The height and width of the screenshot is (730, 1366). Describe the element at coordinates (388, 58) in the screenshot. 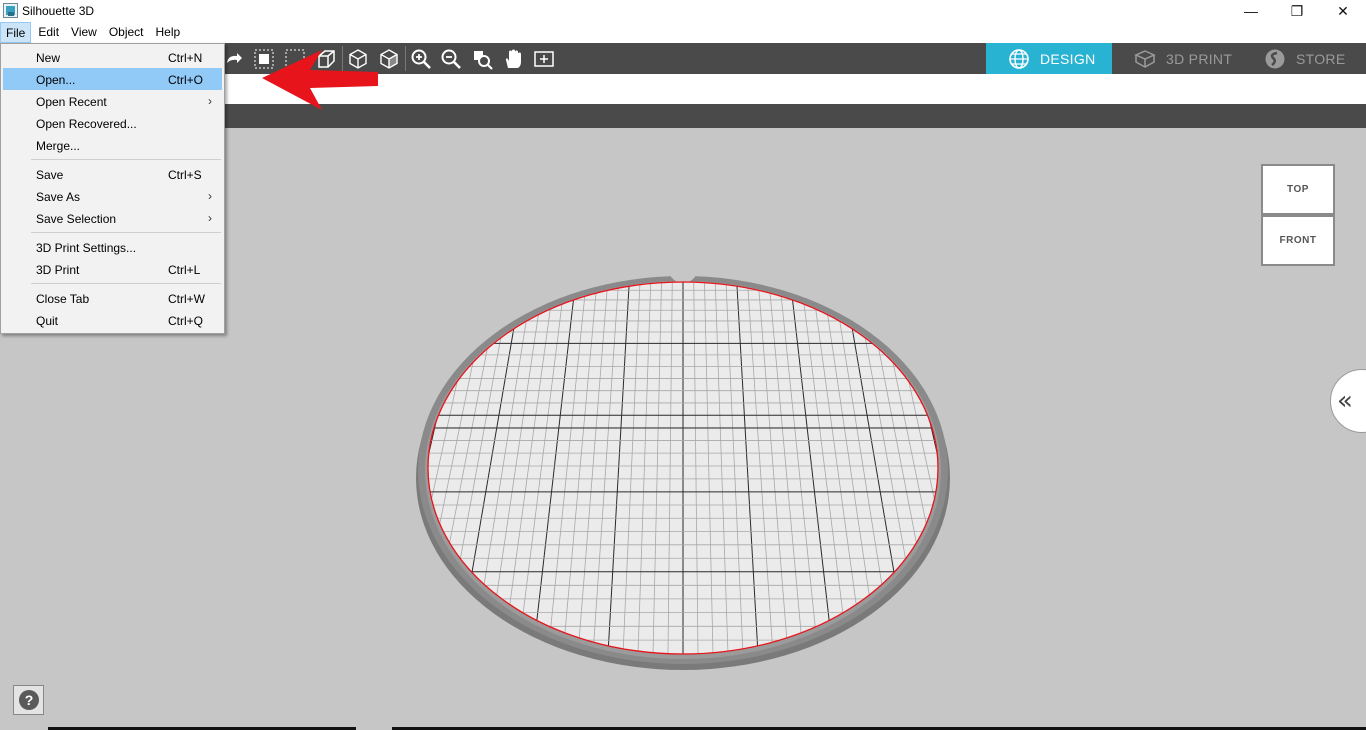

I see `cube-right-icon` at that location.